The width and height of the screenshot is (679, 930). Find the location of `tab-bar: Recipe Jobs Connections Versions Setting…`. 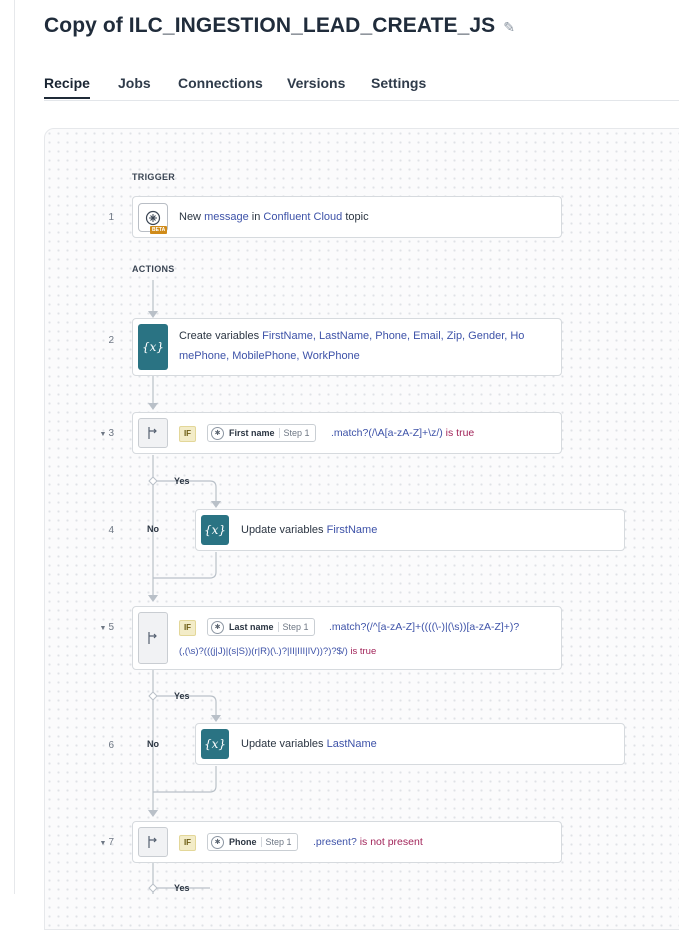

tab-bar: Recipe Jobs Connections Versions Setting… is located at coordinates (361, 86).